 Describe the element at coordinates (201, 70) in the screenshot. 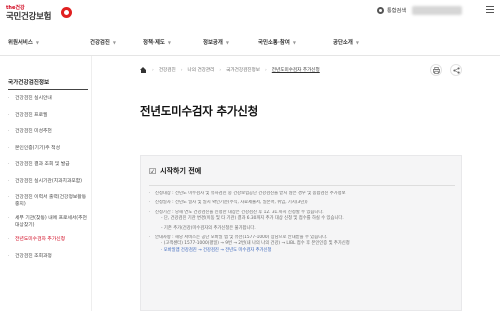

I see `breadcrumb-item: 나의 건강관리` at that location.